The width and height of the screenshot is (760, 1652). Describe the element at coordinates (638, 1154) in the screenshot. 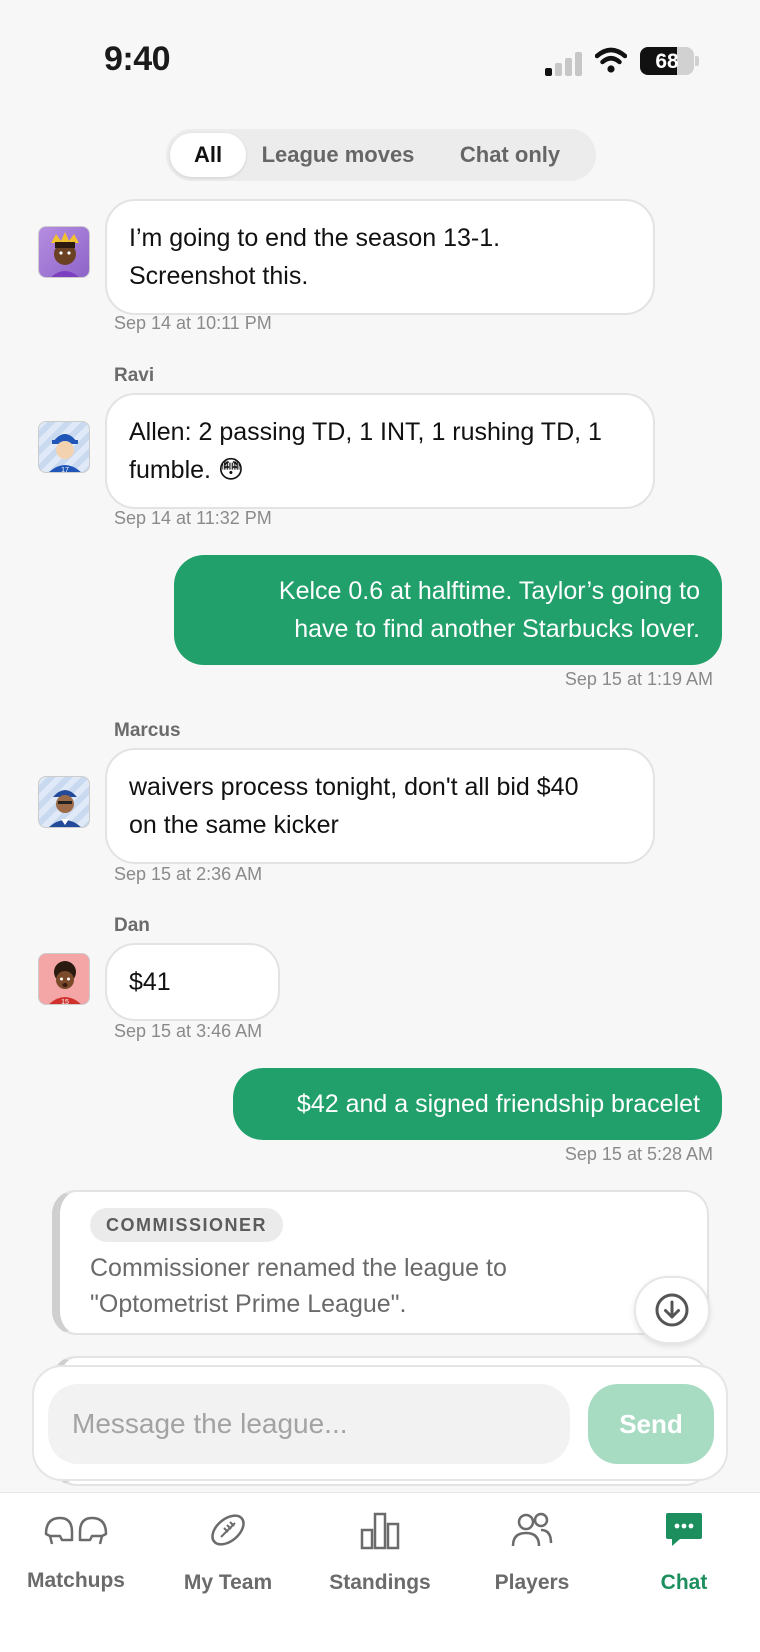

I see `message-timestamp: Sep 15 at 5:28 AM` at that location.